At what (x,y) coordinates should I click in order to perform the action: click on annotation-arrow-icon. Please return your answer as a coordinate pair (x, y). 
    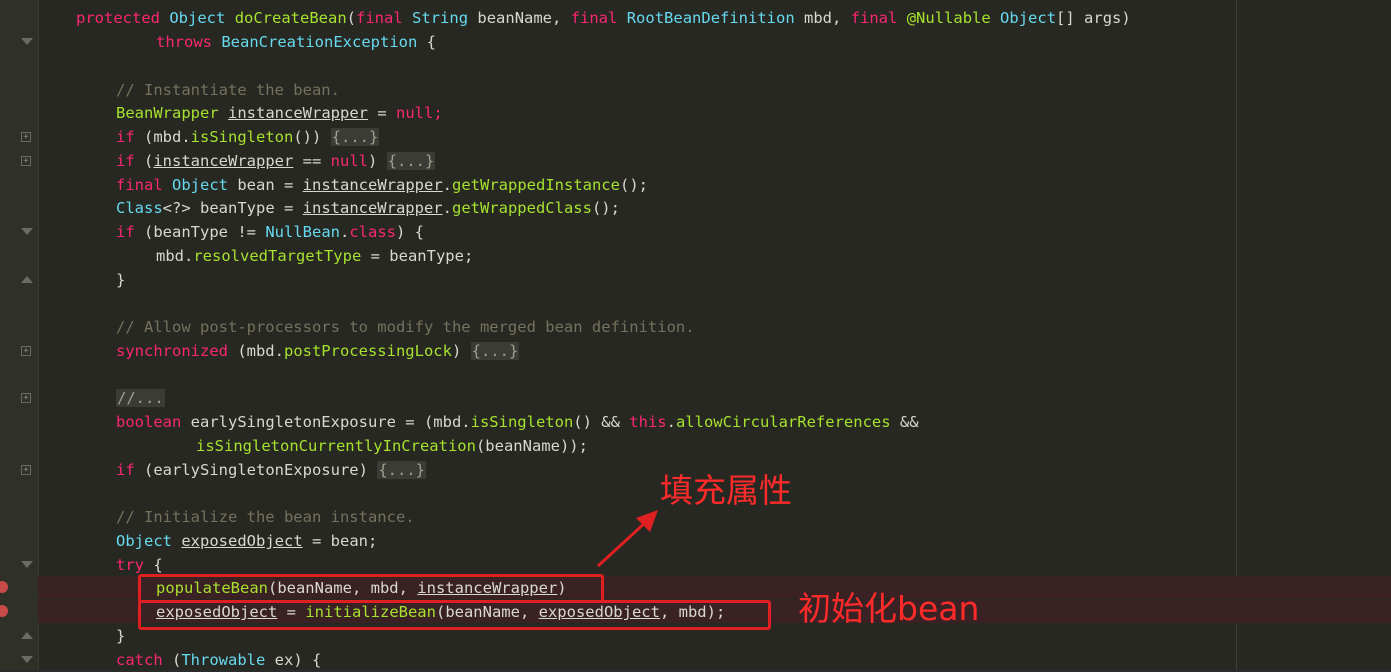
    Looking at the image, I should click on (627, 539).